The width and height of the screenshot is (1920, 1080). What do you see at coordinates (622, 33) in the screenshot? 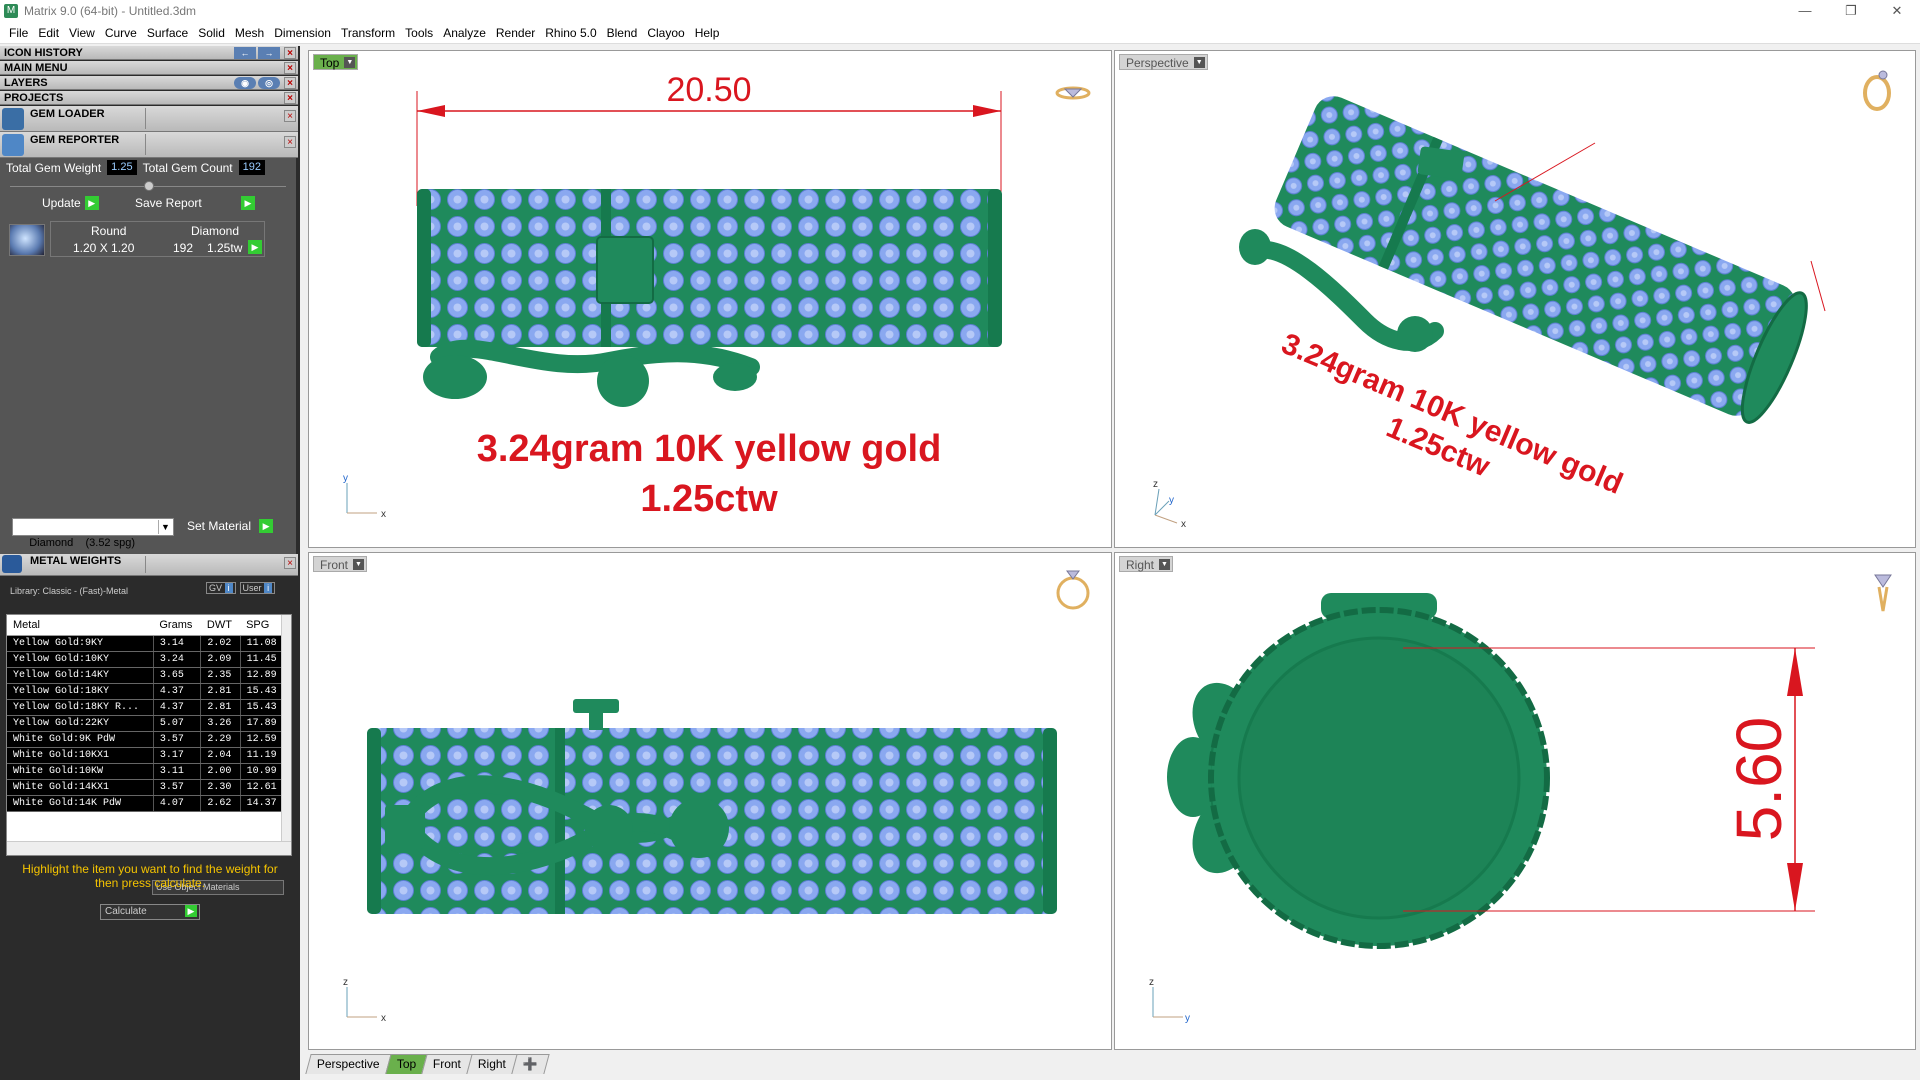
I see `menu-blend: Blend` at bounding box center [622, 33].